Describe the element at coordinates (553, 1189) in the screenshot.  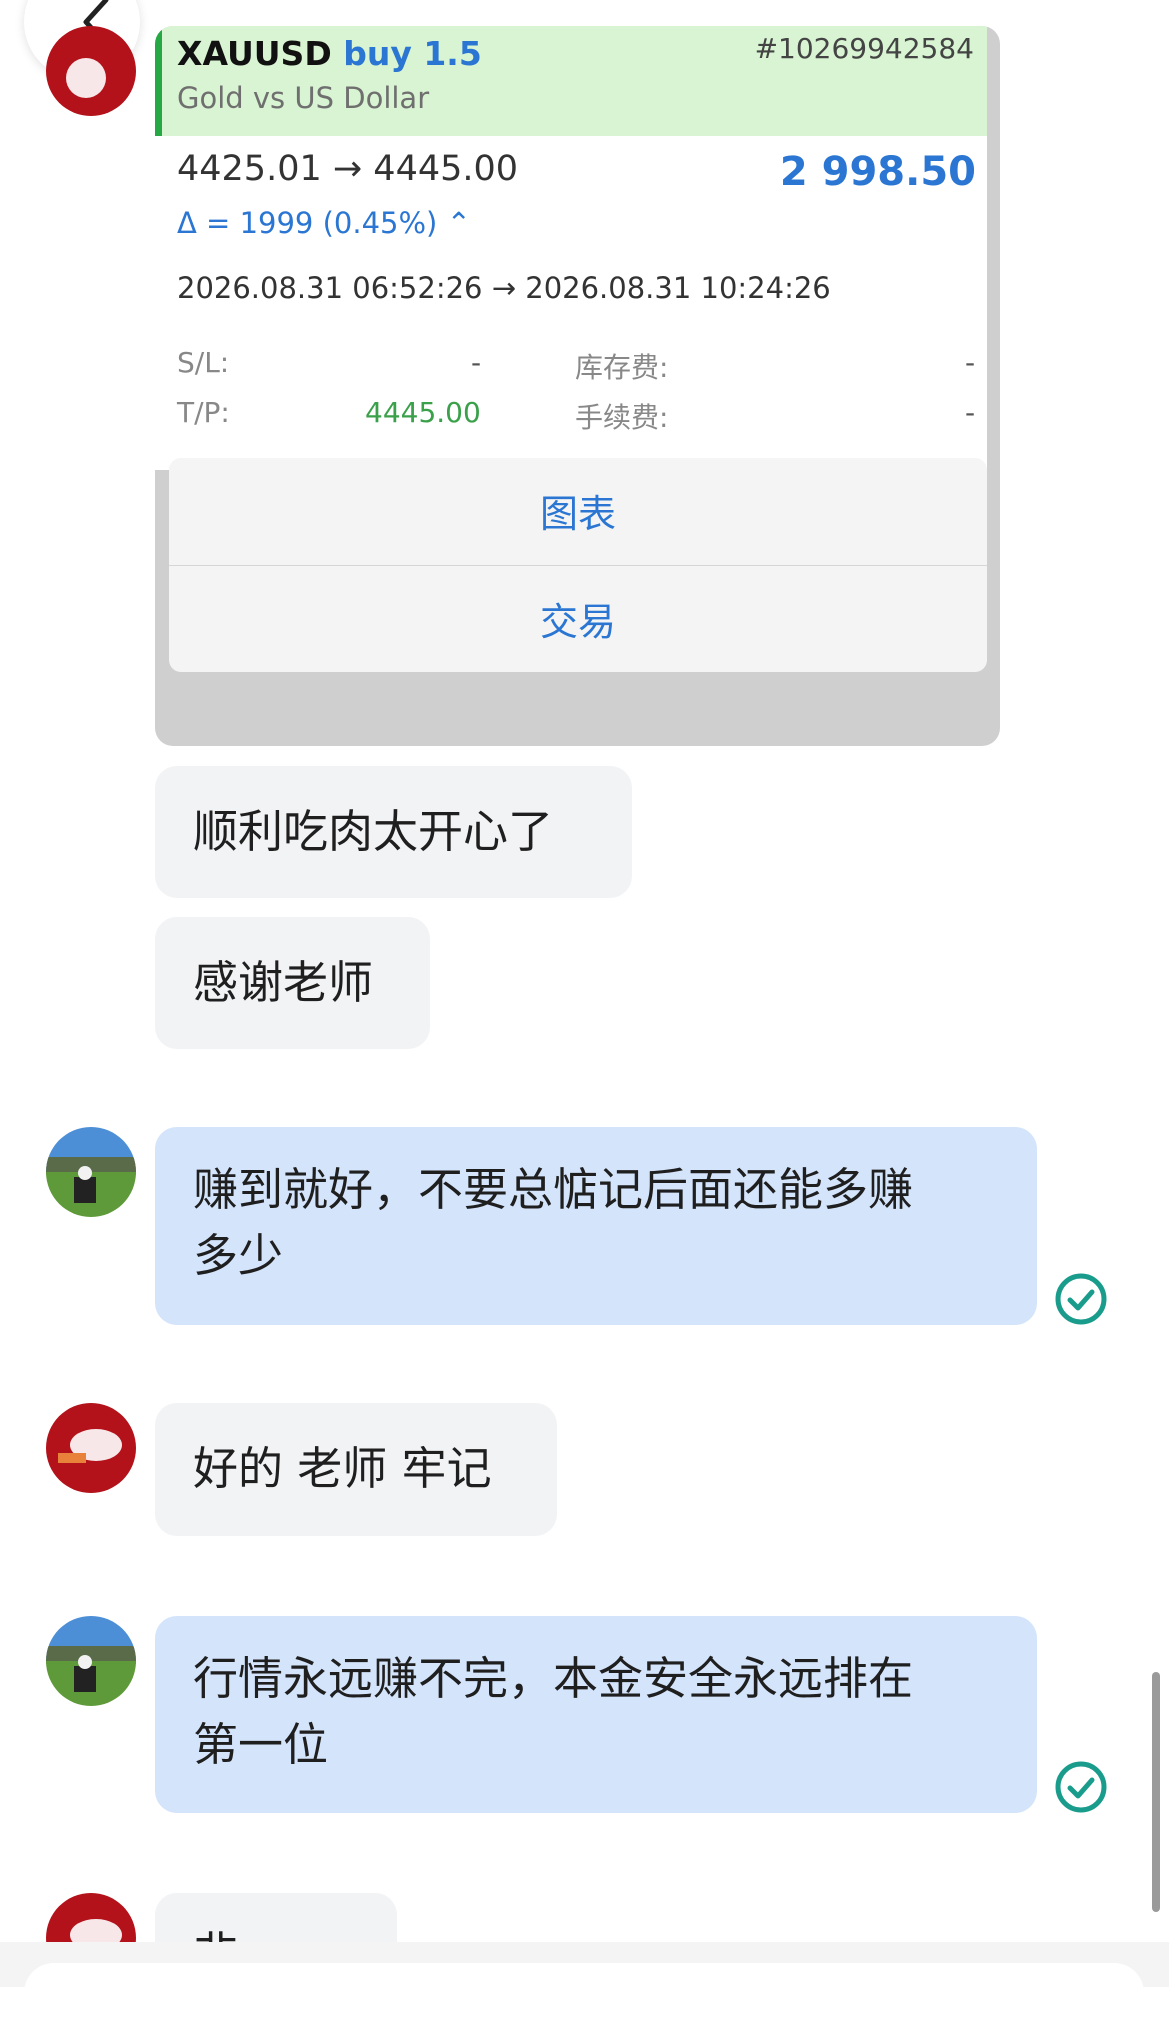
I see `message-text-line: 赚到就好，不要总惦记后面还能多赚` at that location.